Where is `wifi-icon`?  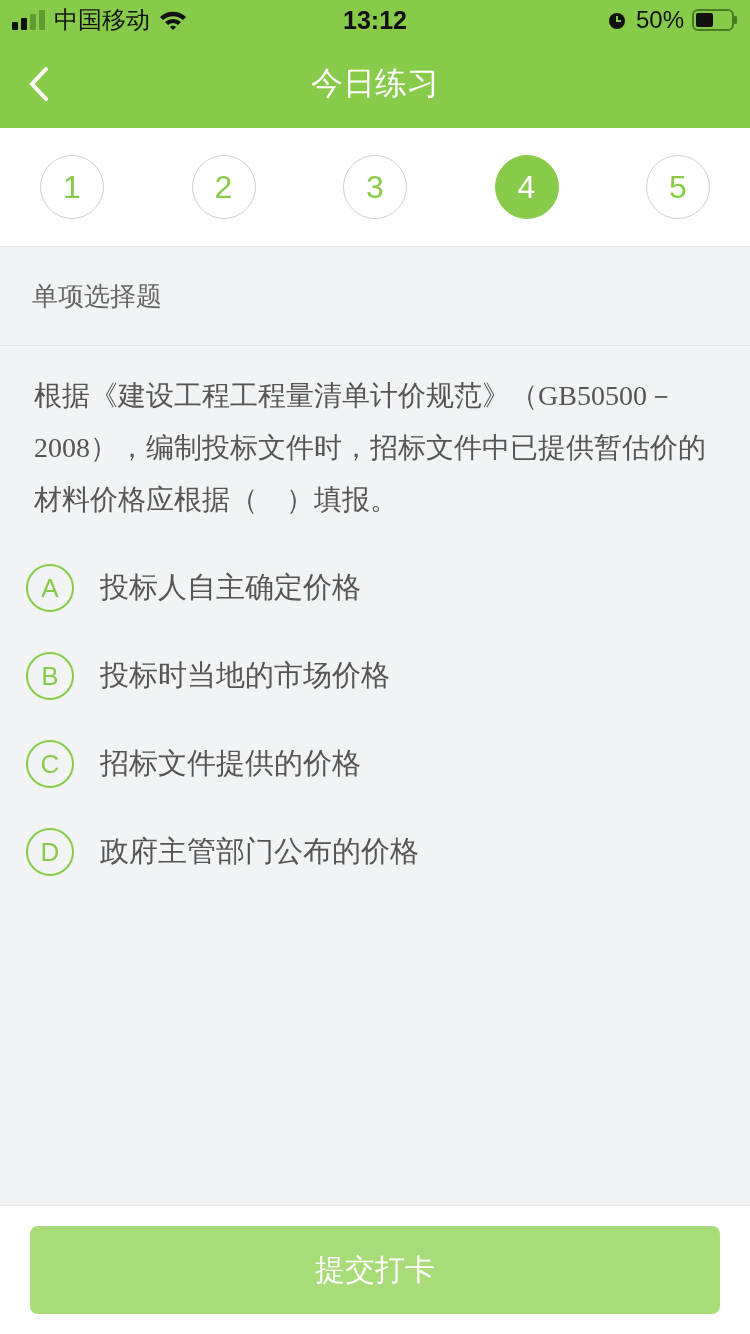
wifi-icon is located at coordinates (173, 20).